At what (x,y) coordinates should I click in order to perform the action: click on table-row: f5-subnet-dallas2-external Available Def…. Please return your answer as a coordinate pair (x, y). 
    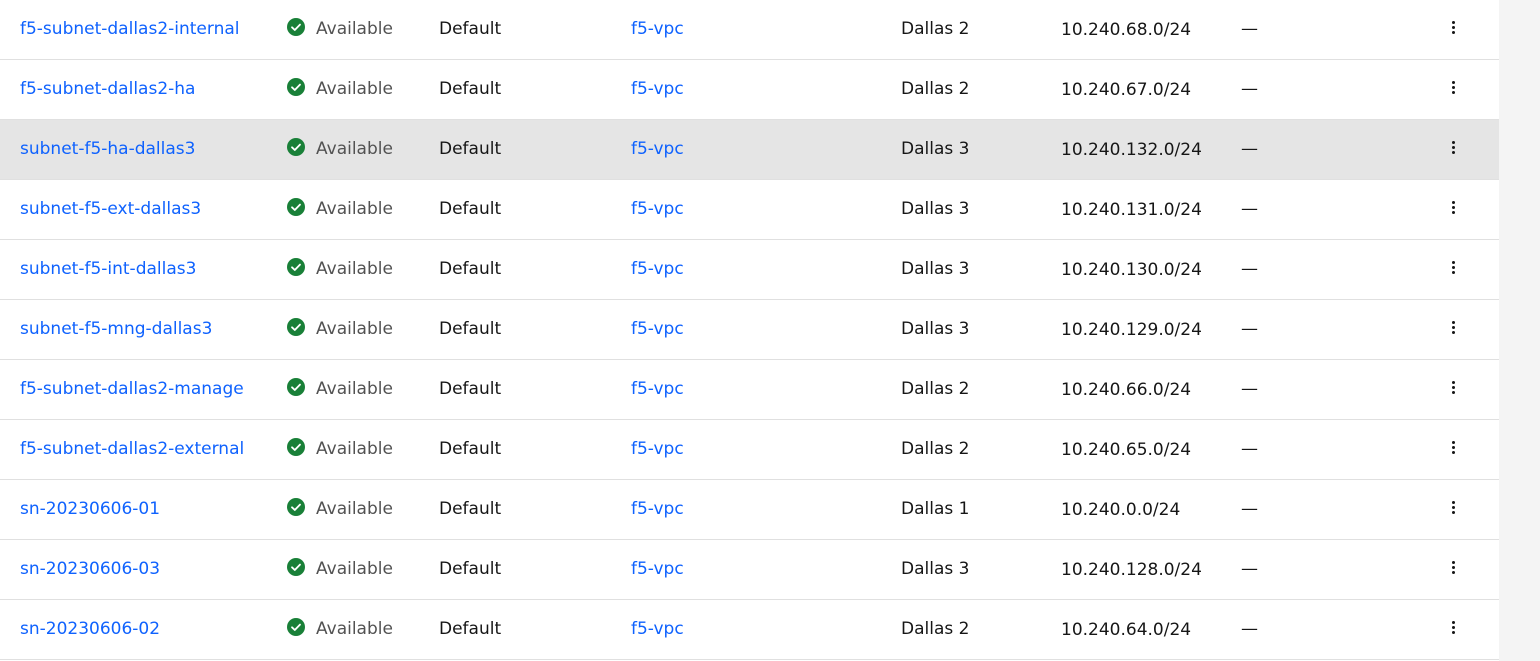
    Looking at the image, I should click on (749, 450).